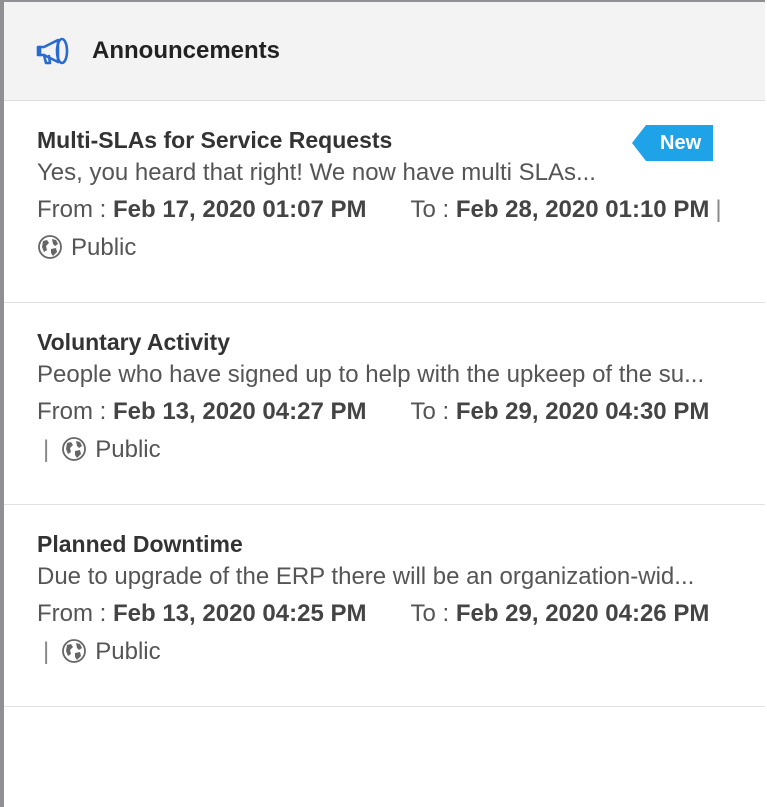 The width and height of the screenshot is (767, 807). Describe the element at coordinates (186, 50) in the screenshot. I see `panel-title: Announcements` at that location.